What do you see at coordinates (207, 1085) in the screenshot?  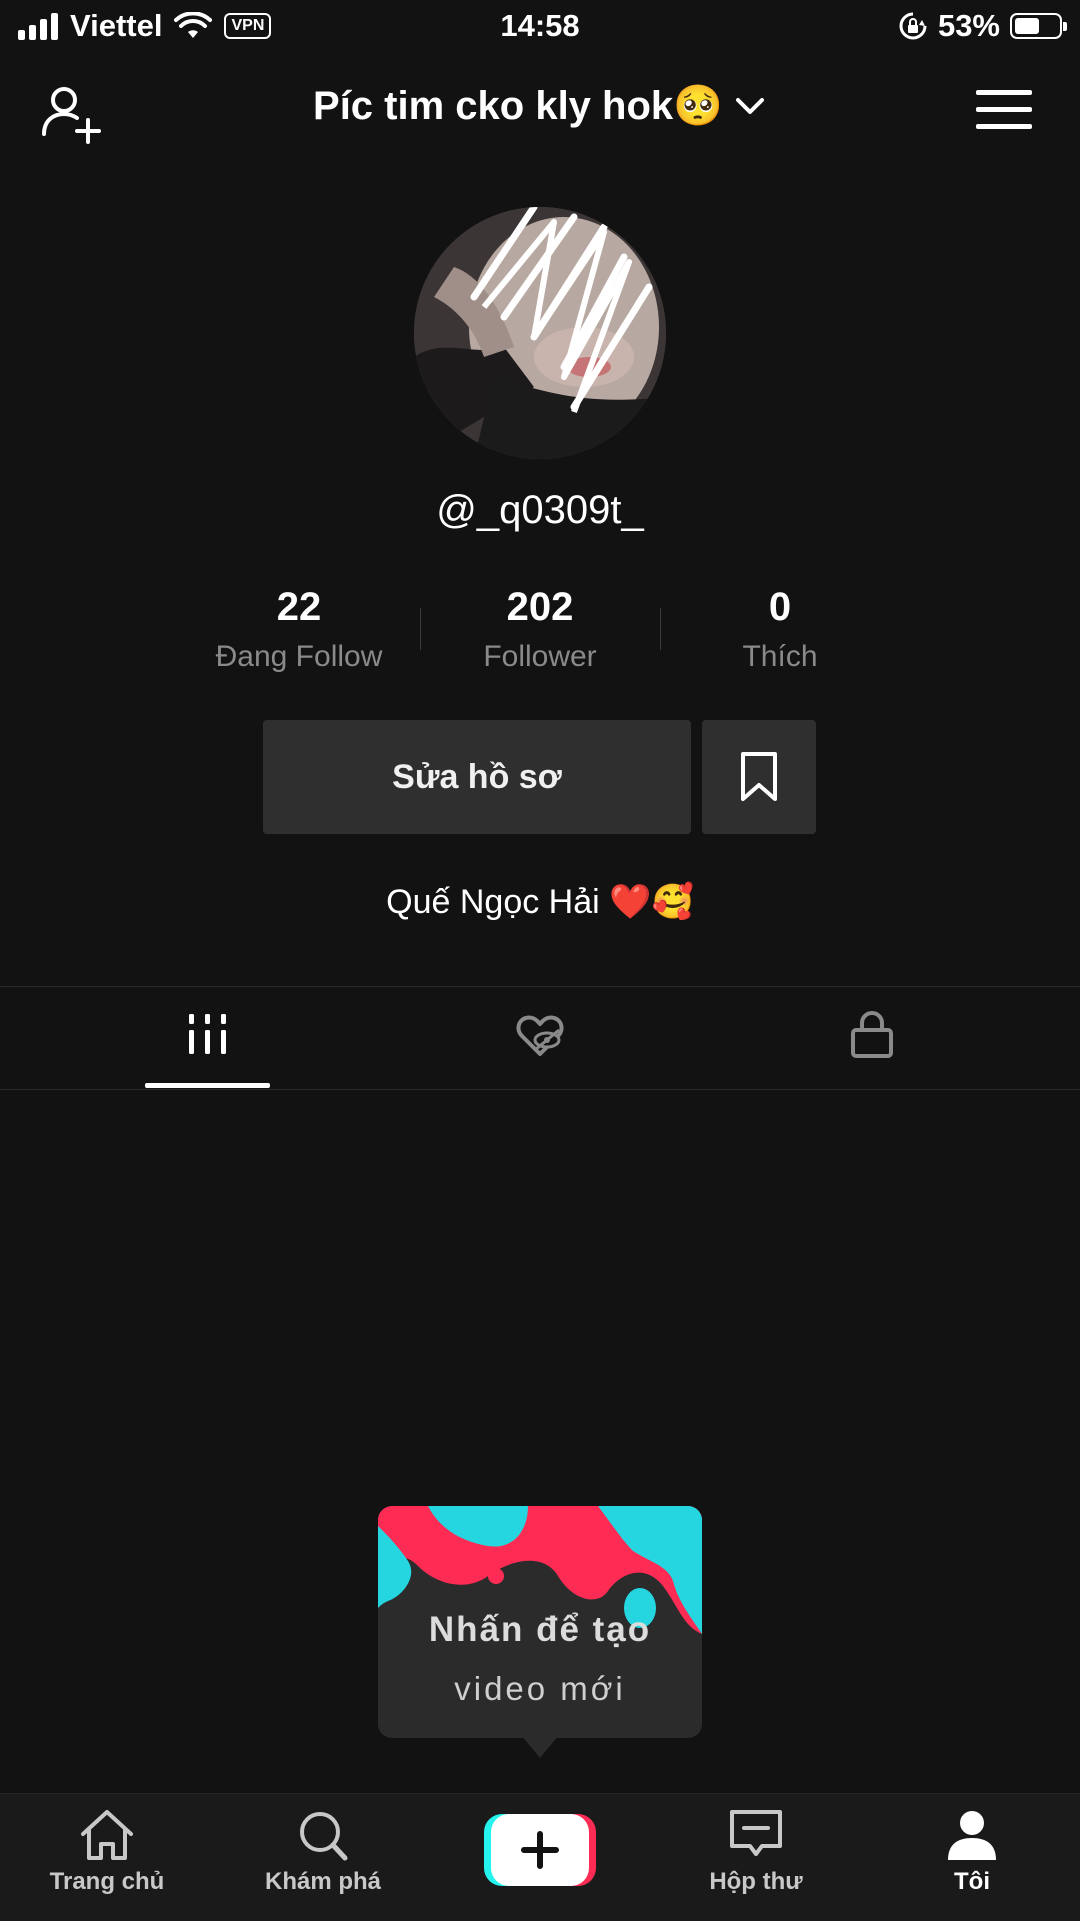 I see `active-tab-indicator` at bounding box center [207, 1085].